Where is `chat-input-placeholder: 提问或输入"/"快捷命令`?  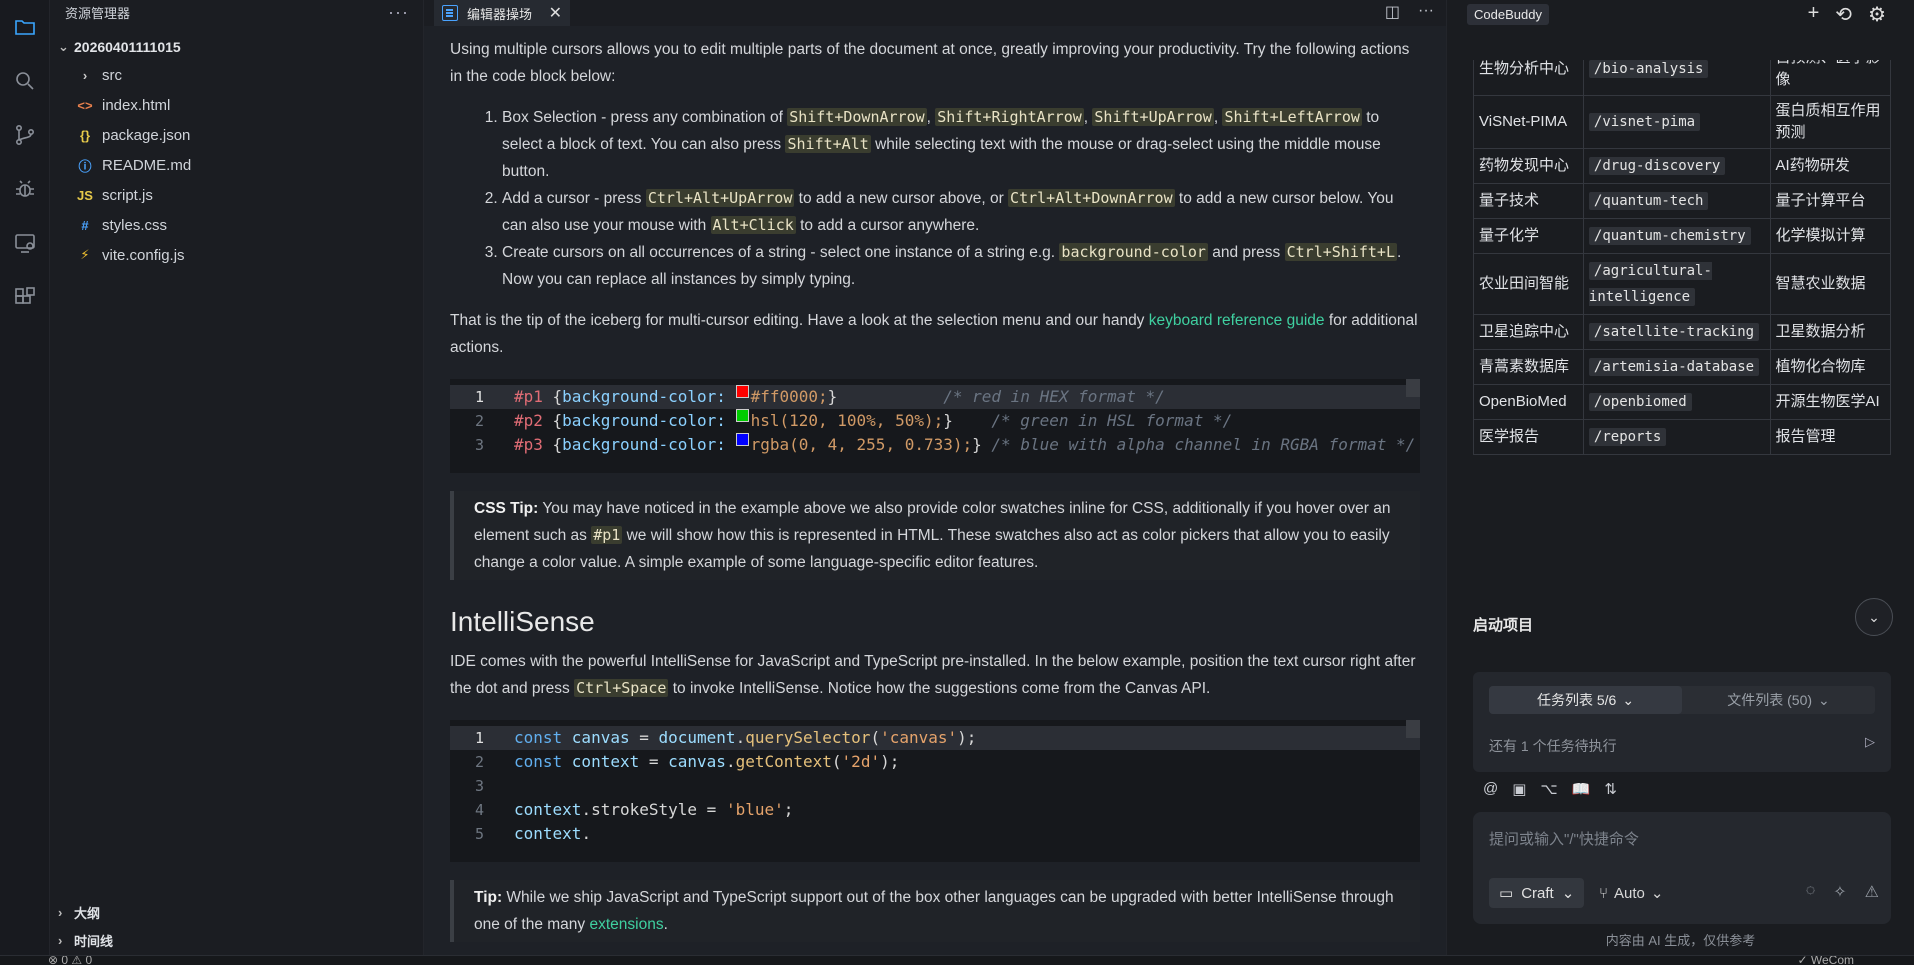 chat-input-placeholder: 提问或输入"/"快捷命令 is located at coordinates (1564, 838).